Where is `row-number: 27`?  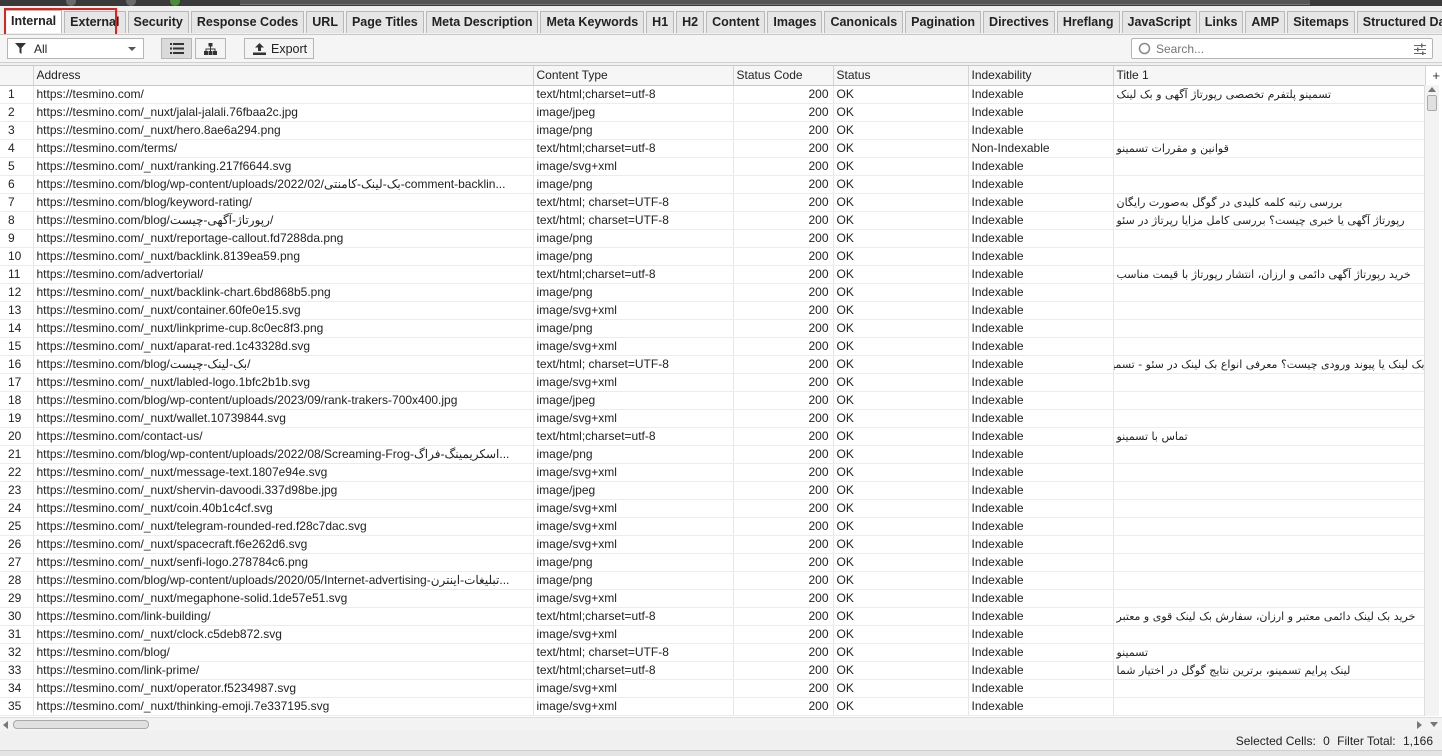 row-number: 27 is located at coordinates (17, 562).